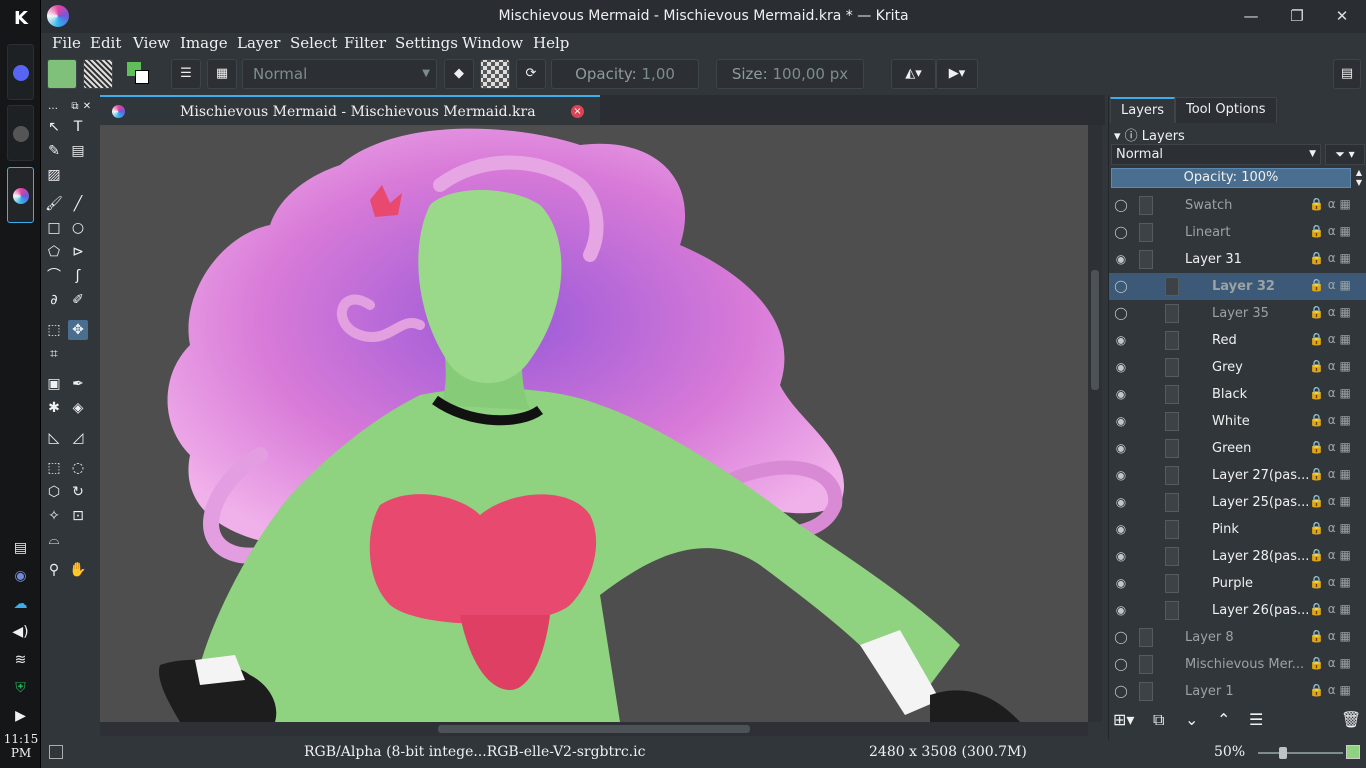  Describe the element at coordinates (78, 228) in the screenshot. I see `ellipse-tool-icon: ○` at that location.